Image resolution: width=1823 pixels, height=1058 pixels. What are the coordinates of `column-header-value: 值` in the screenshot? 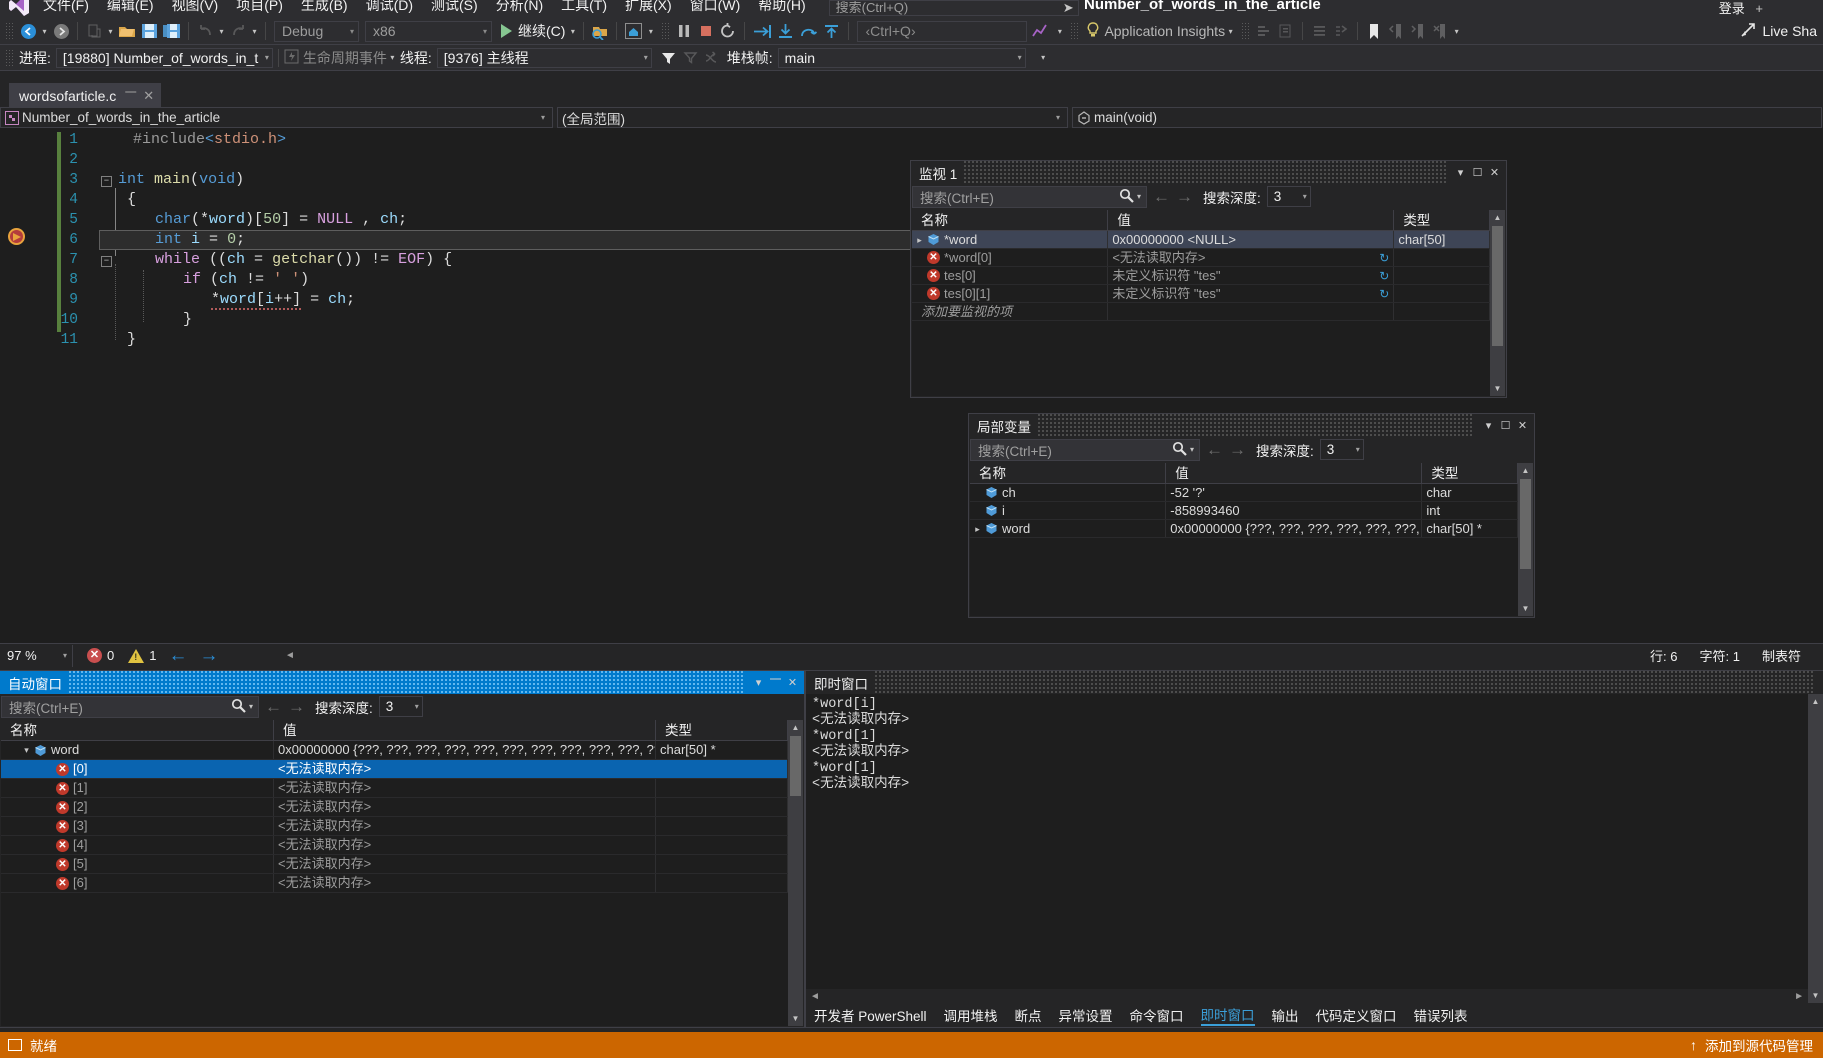 It's located at (465, 730).